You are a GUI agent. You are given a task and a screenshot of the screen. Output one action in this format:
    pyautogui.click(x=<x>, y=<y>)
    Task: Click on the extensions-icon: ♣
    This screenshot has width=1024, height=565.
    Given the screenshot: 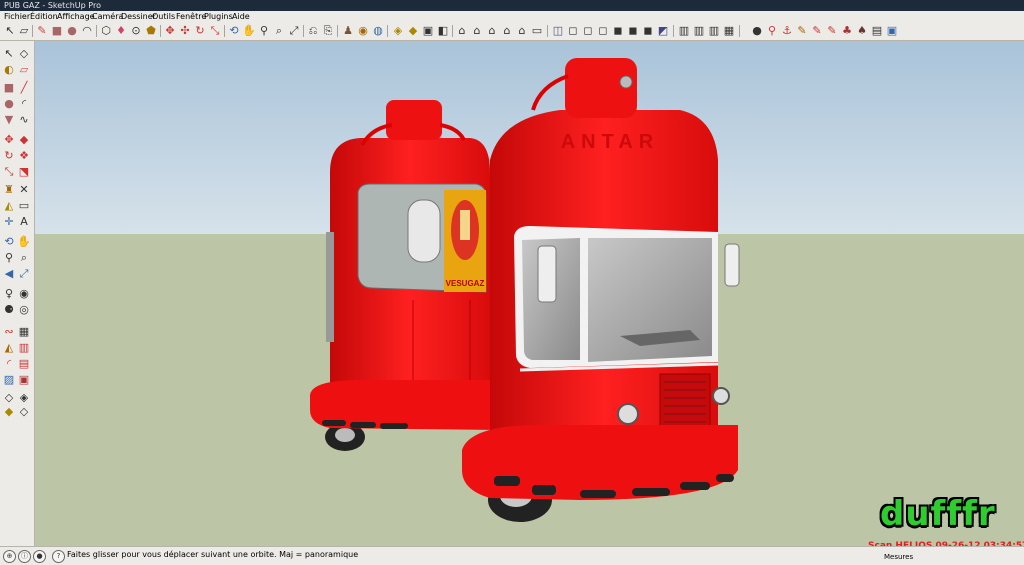 What is the action you would take?
    pyautogui.click(x=847, y=31)
    